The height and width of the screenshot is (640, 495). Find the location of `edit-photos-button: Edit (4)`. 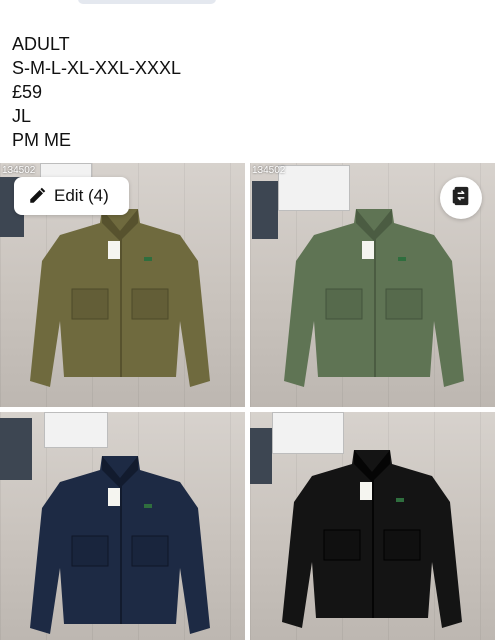

edit-photos-button: Edit (4) is located at coordinates (71, 196).